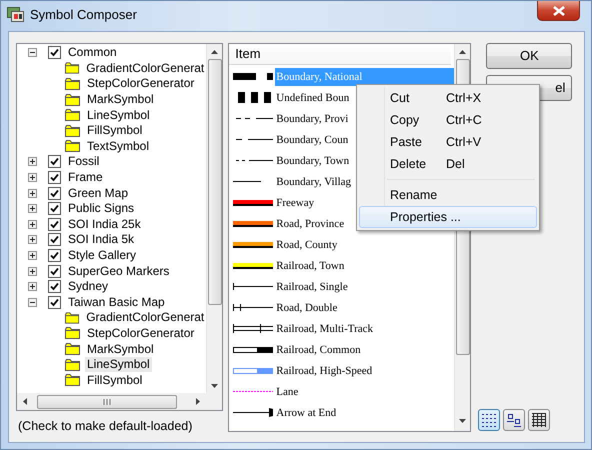 This screenshot has width=592, height=450. Describe the element at coordinates (464, 98) in the screenshot. I see `shortcut-text: Ctrl+X` at that location.